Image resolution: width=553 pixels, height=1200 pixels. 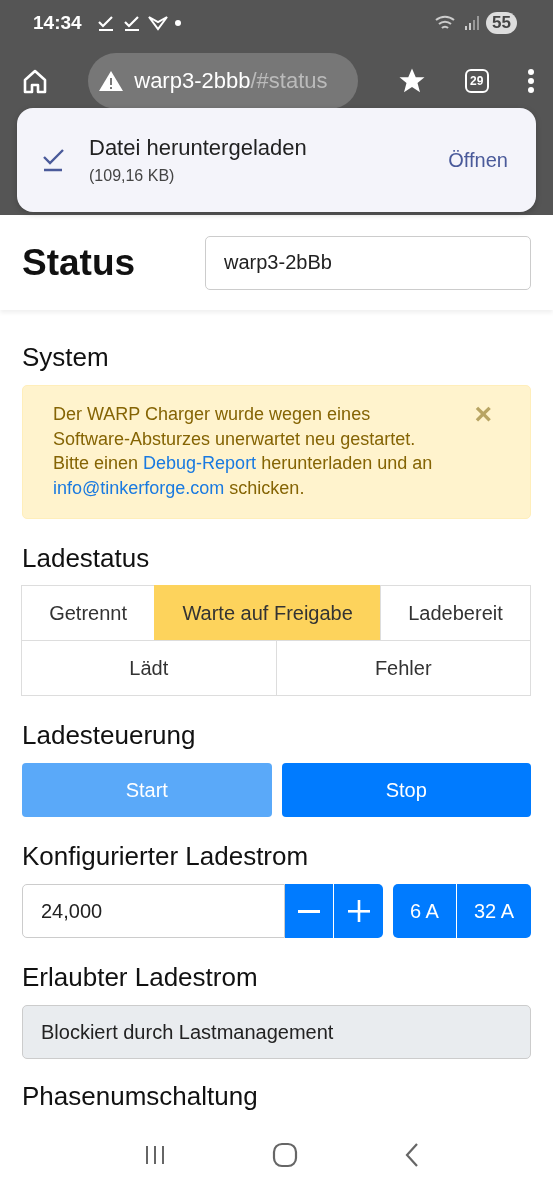 I want to click on current-input-field: 24,000, so click(x=154, y=911).